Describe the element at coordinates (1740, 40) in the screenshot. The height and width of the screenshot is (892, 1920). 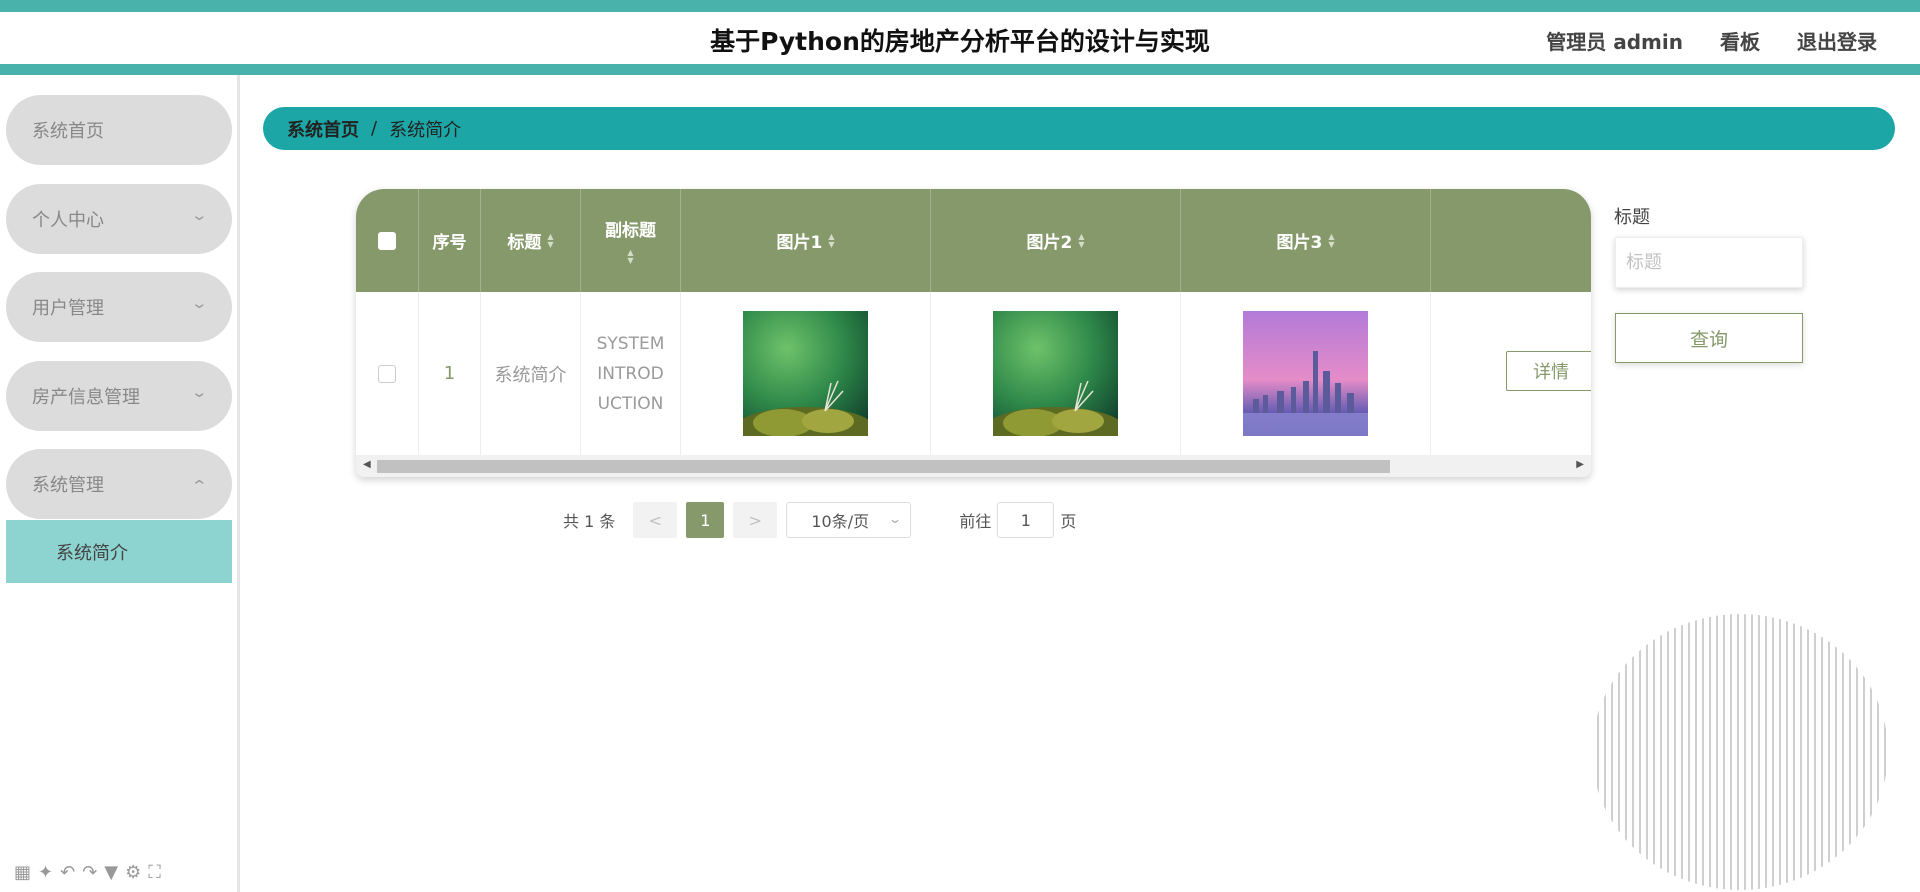
I see `dashboard-link: 看板` at that location.